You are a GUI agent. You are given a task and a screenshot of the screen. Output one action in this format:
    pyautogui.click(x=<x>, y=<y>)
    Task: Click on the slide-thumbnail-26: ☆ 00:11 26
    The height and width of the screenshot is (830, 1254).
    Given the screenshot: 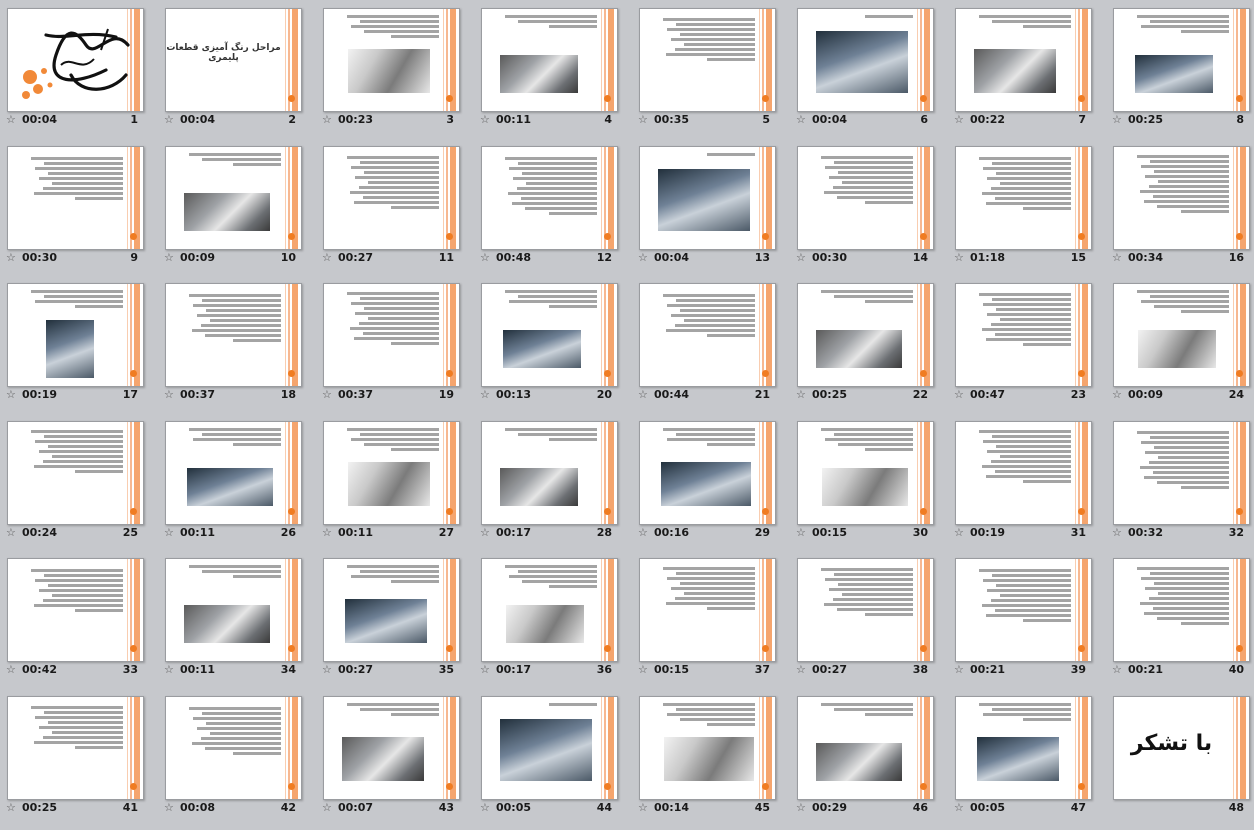 What is the action you would take?
    pyautogui.click(x=233, y=480)
    